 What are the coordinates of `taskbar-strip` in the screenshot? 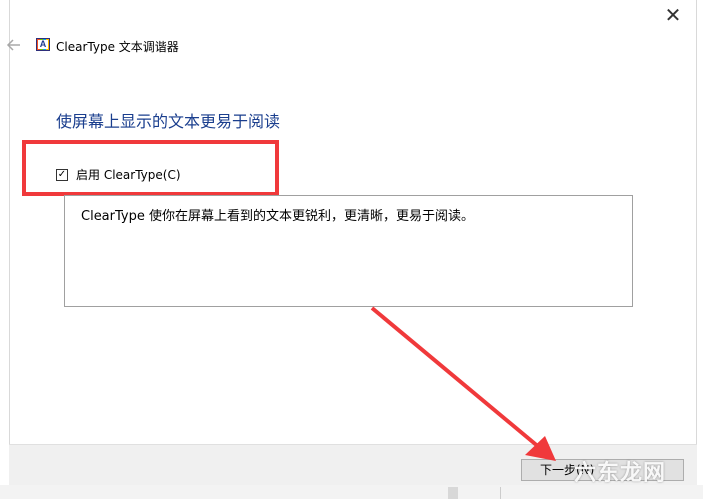 It's located at (351, 492).